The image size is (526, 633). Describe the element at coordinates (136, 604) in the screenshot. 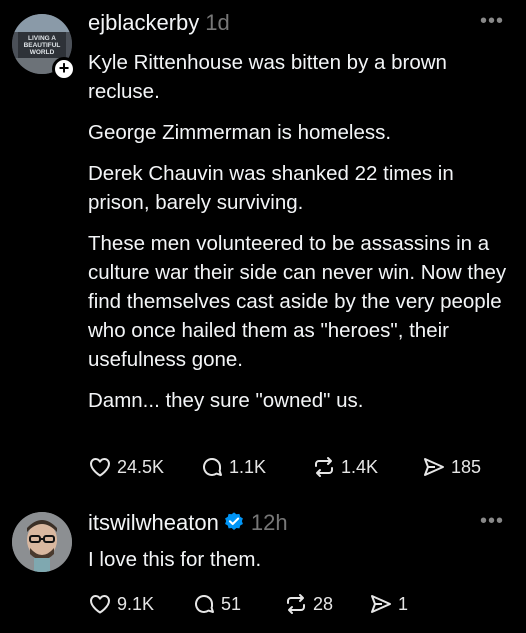

I see `like-count: 9.1K` at that location.